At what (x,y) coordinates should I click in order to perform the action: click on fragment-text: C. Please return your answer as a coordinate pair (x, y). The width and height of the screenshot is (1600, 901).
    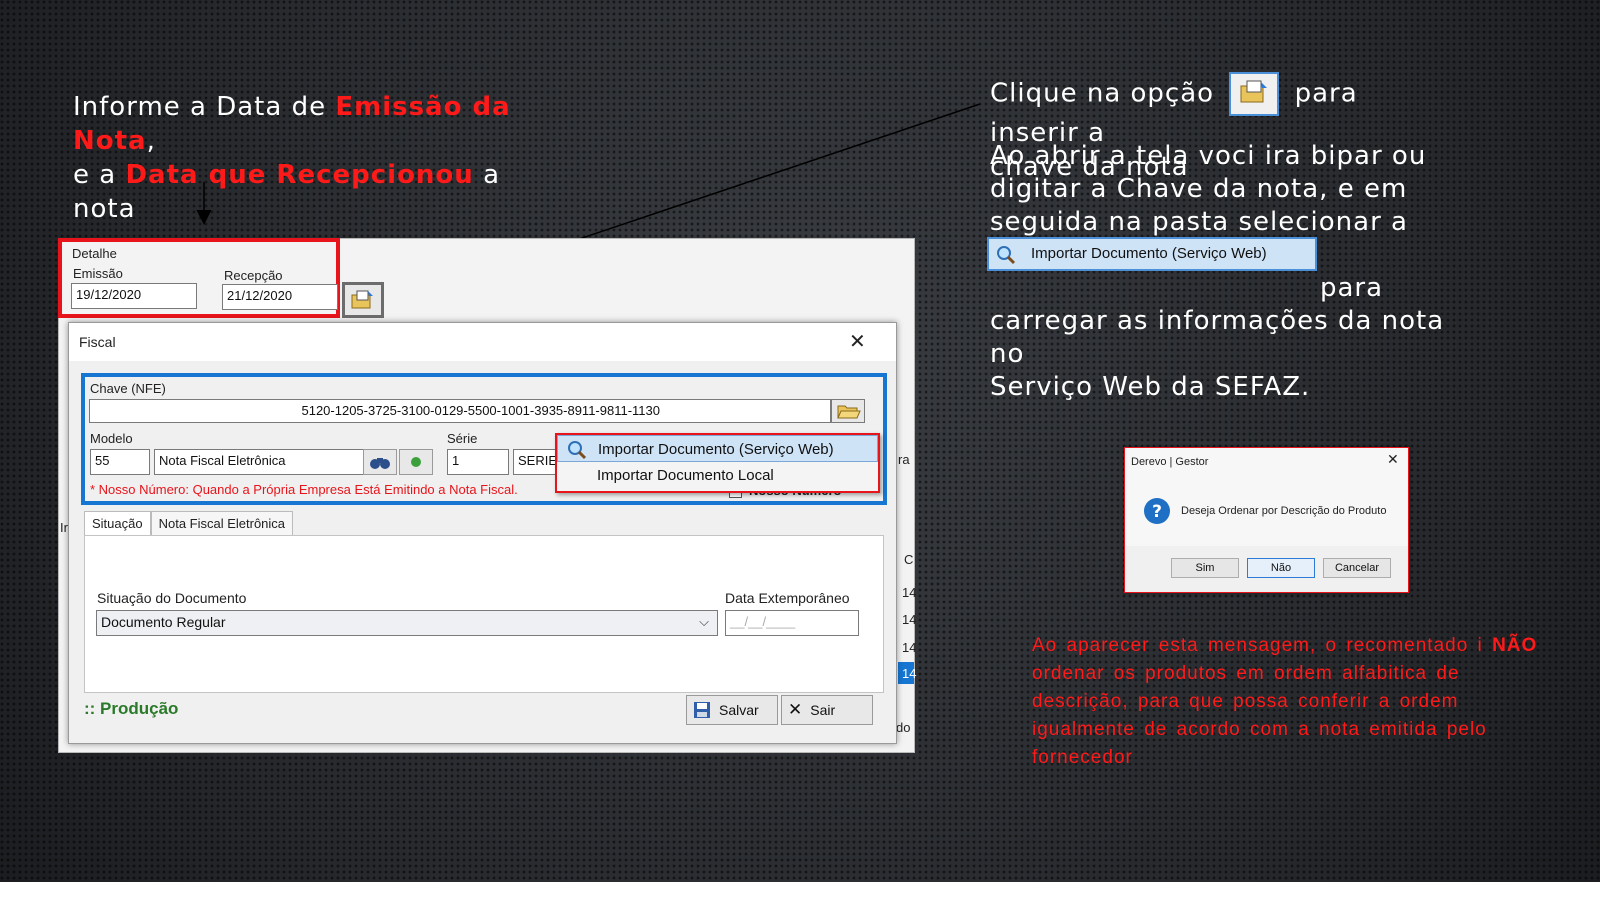
    Looking at the image, I should click on (909, 559).